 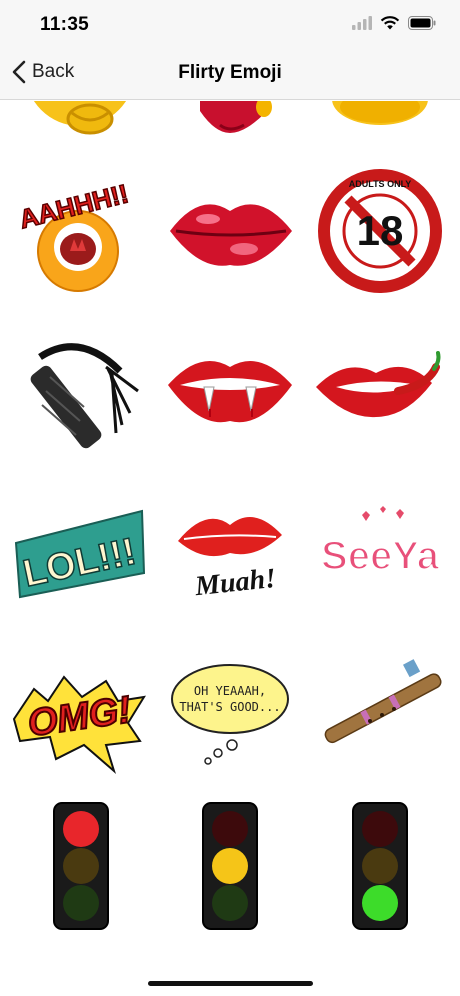 I want to click on partial-emoji-face-sticker, so click(x=80, y=121).